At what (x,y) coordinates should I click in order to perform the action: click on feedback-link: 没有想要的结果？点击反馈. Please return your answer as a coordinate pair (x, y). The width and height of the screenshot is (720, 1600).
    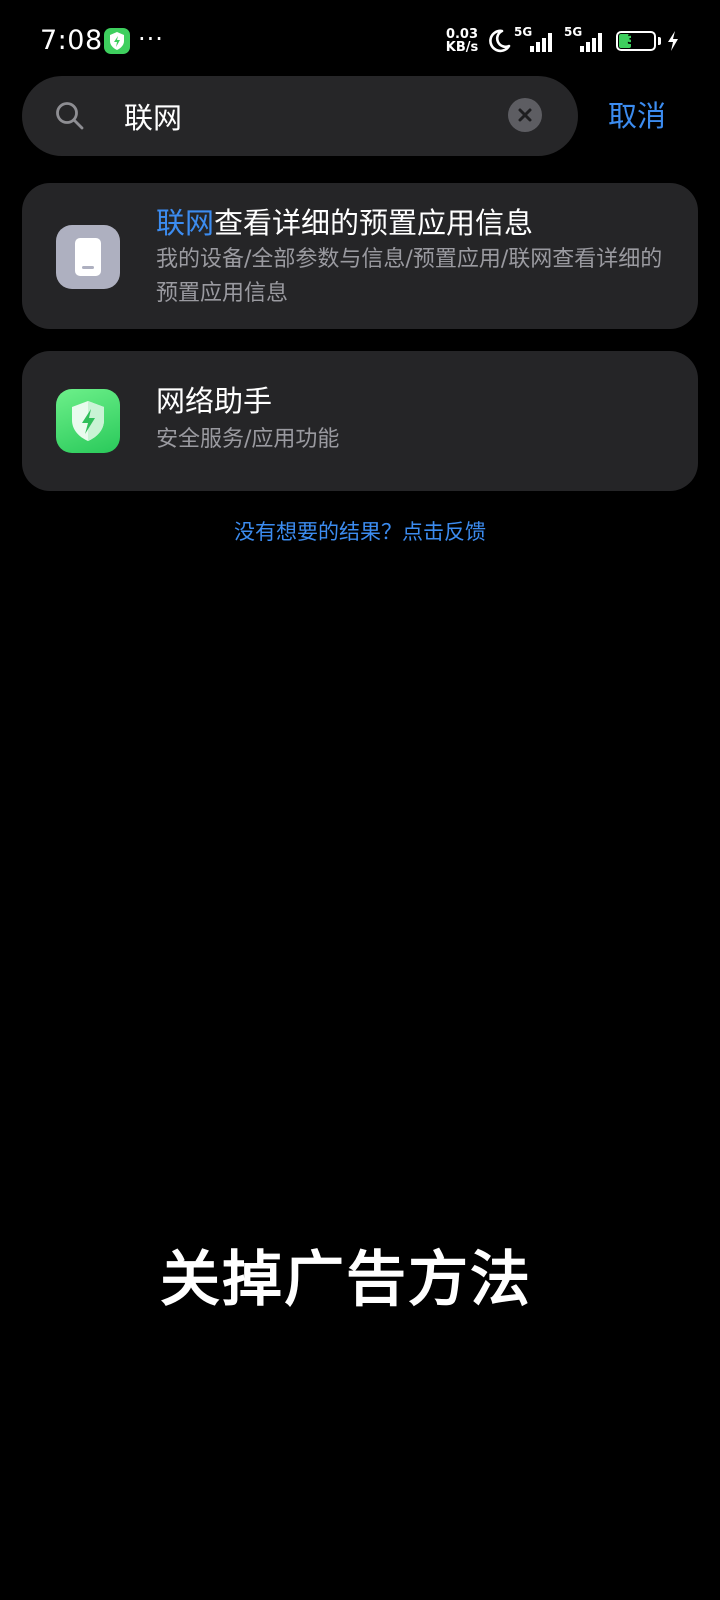
    Looking at the image, I should click on (360, 532).